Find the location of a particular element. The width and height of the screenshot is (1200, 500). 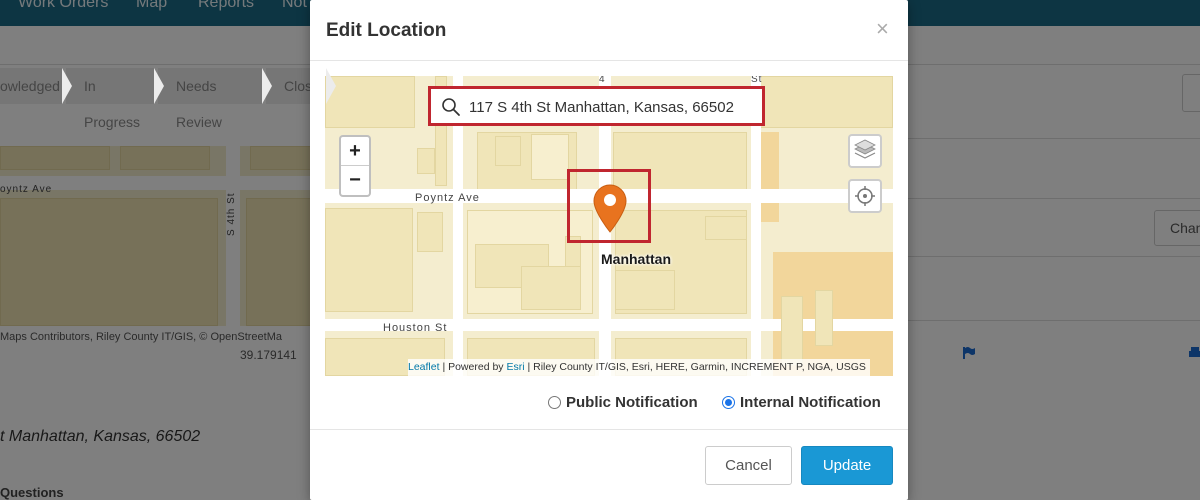

internal-notification-label: Internal Notification is located at coordinates (810, 402).